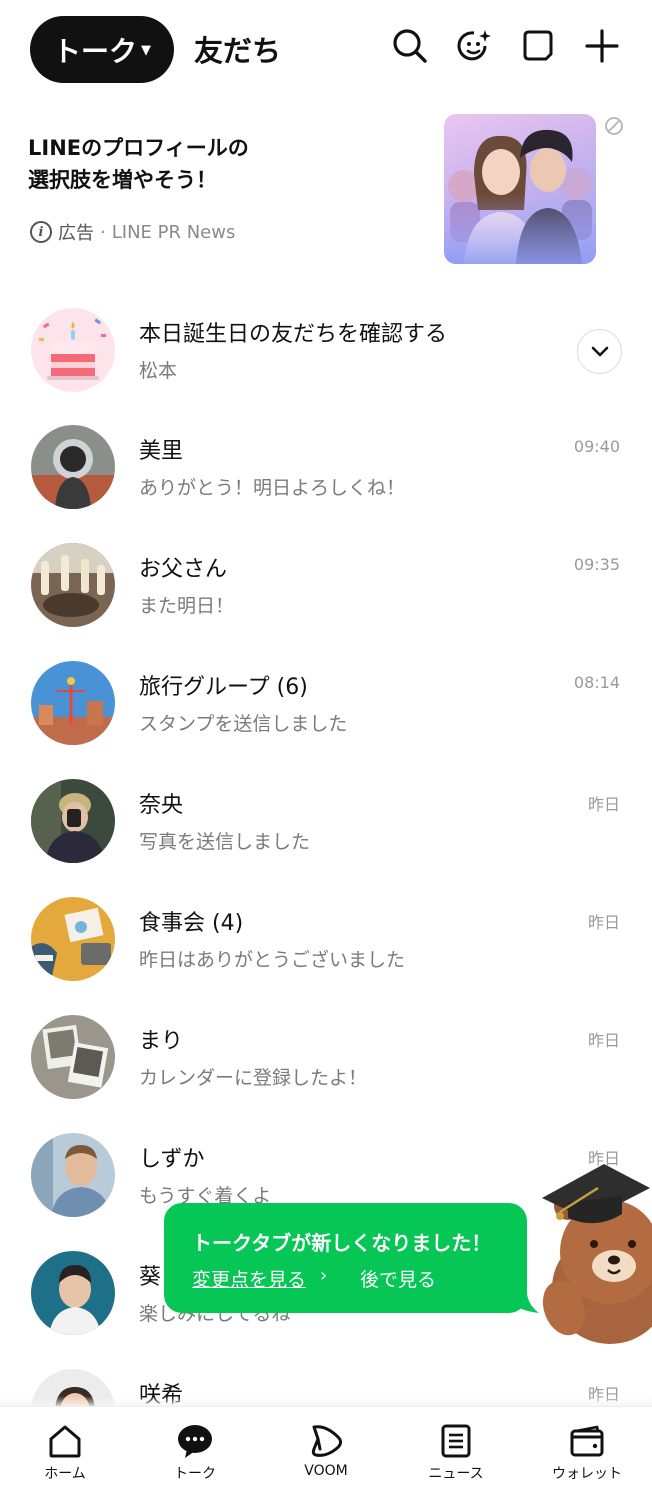 This screenshot has width=652, height=1507. What do you see at coordinates (122, 180) in the screenshot?
I see `ad-title-line2: 選択肢を増やそう！` at bounding box center [122, 180].